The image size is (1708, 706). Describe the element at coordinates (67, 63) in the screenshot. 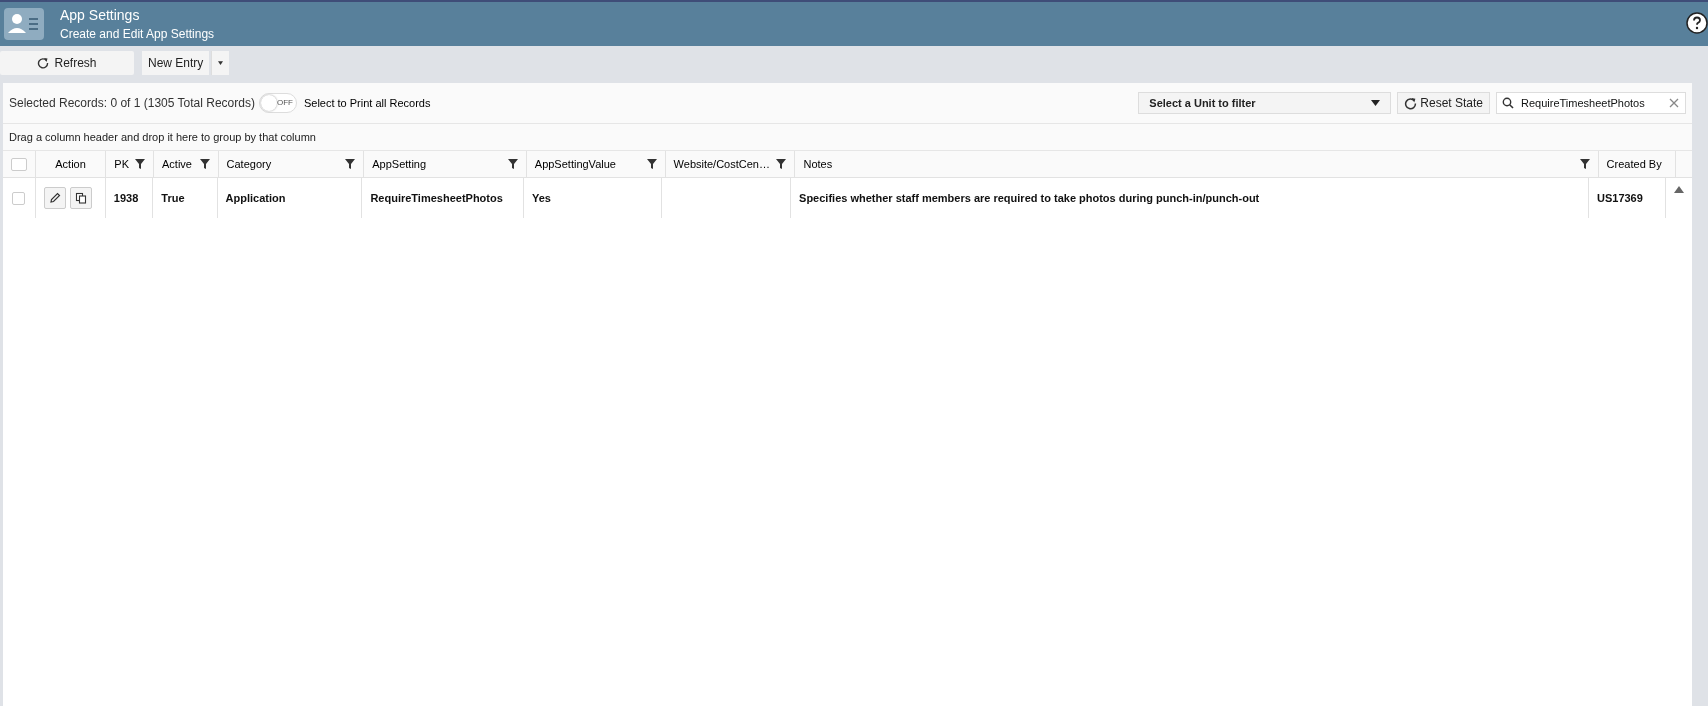

I see `refresh-button: Refresh` at that location.